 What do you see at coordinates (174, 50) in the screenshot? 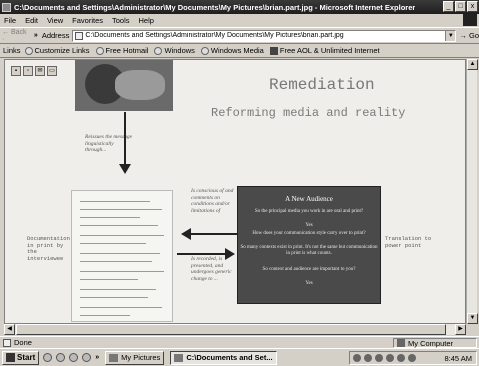
I see `link-windows: Windows` at bounding box center [174, 50].